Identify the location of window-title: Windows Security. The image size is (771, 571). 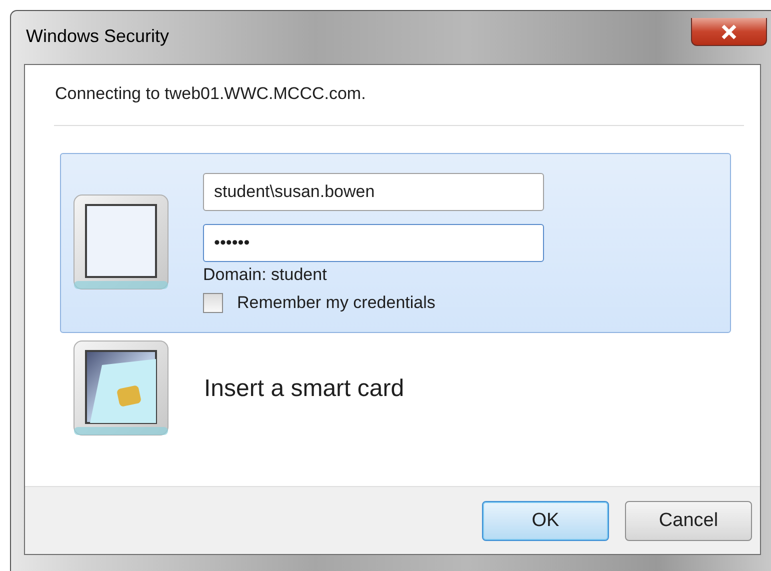
(98, 36).